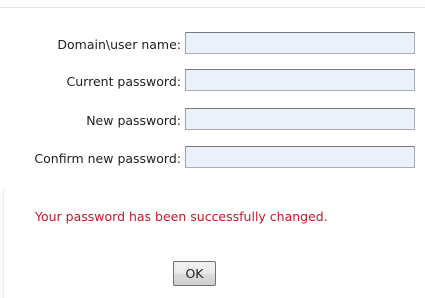  I want to click on new-password-field, so click(300, 119).